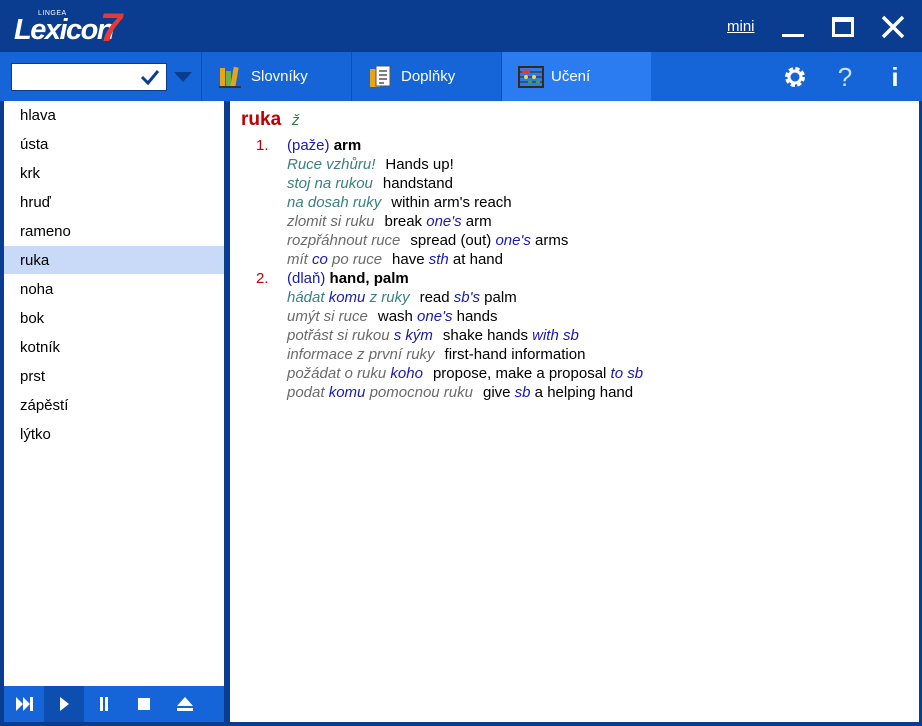 The image size is (922, 726). Describe the element at coordinates (45, 231) in the screenshot. I see `list-item-label: rameno` at that location.